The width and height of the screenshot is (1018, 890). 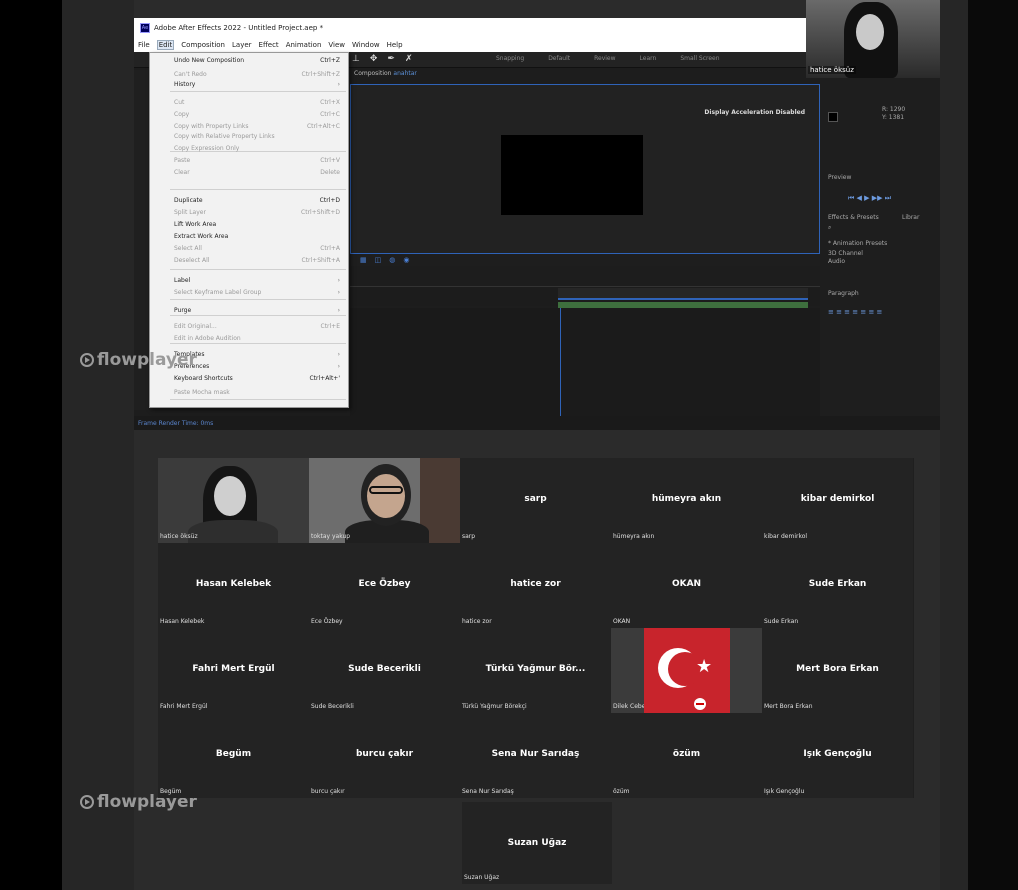 What do you see at coordinates (249, 200) in the screenshot?
I see `menu-item-duplicate: Duplicate Ctrl+D` at bounding box center [249, 200].